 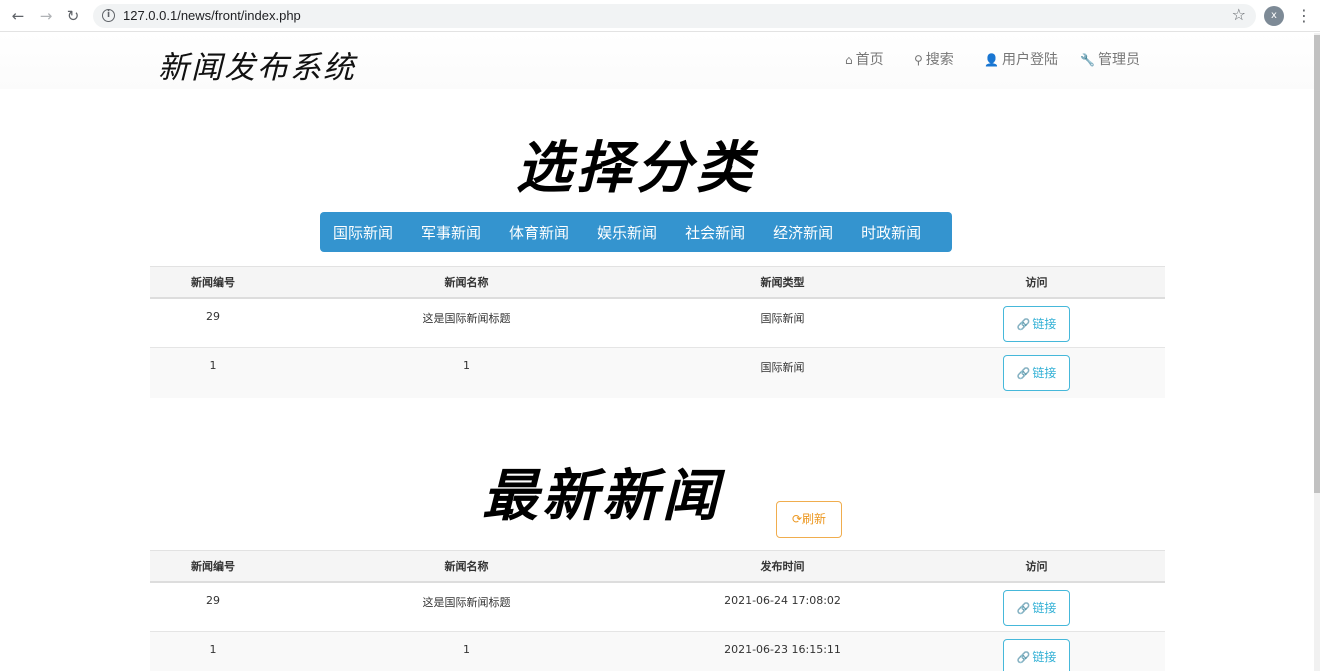 I want to click on category-economy: 经济新闻, so click(x=803, y=232).